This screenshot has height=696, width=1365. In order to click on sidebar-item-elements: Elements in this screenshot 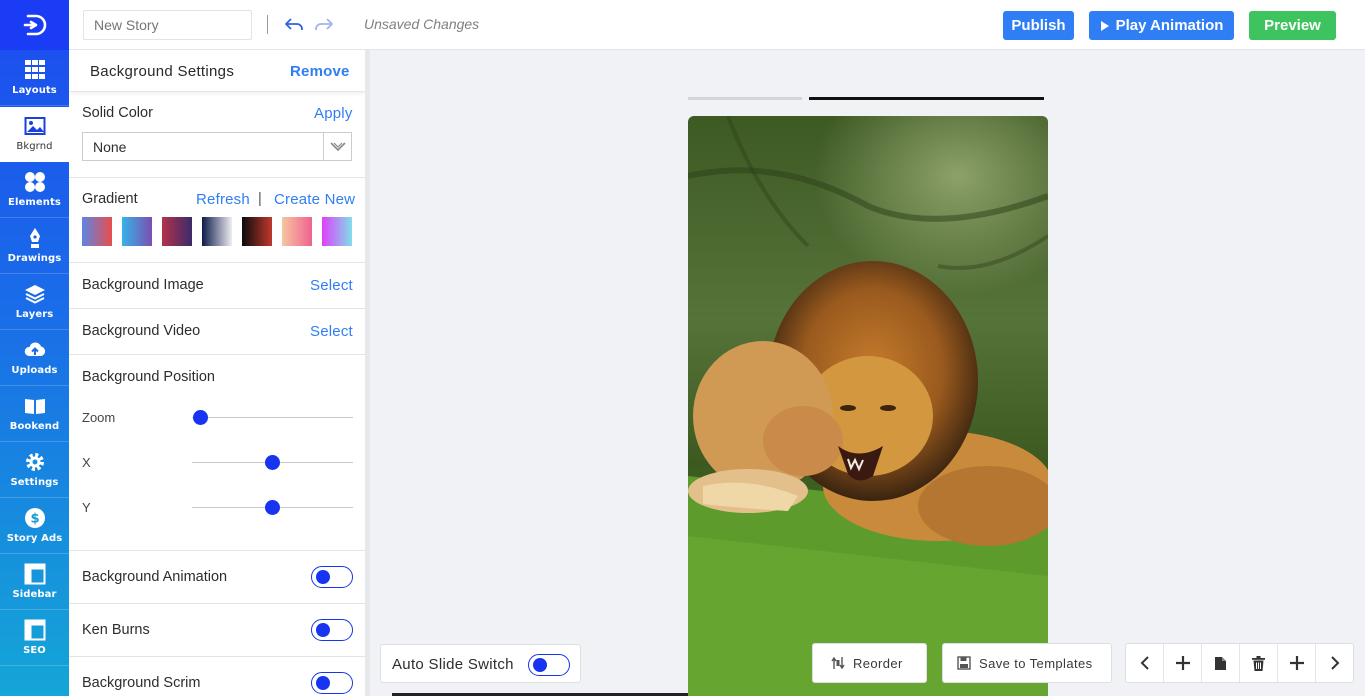, I will do `click(34, 190)`.